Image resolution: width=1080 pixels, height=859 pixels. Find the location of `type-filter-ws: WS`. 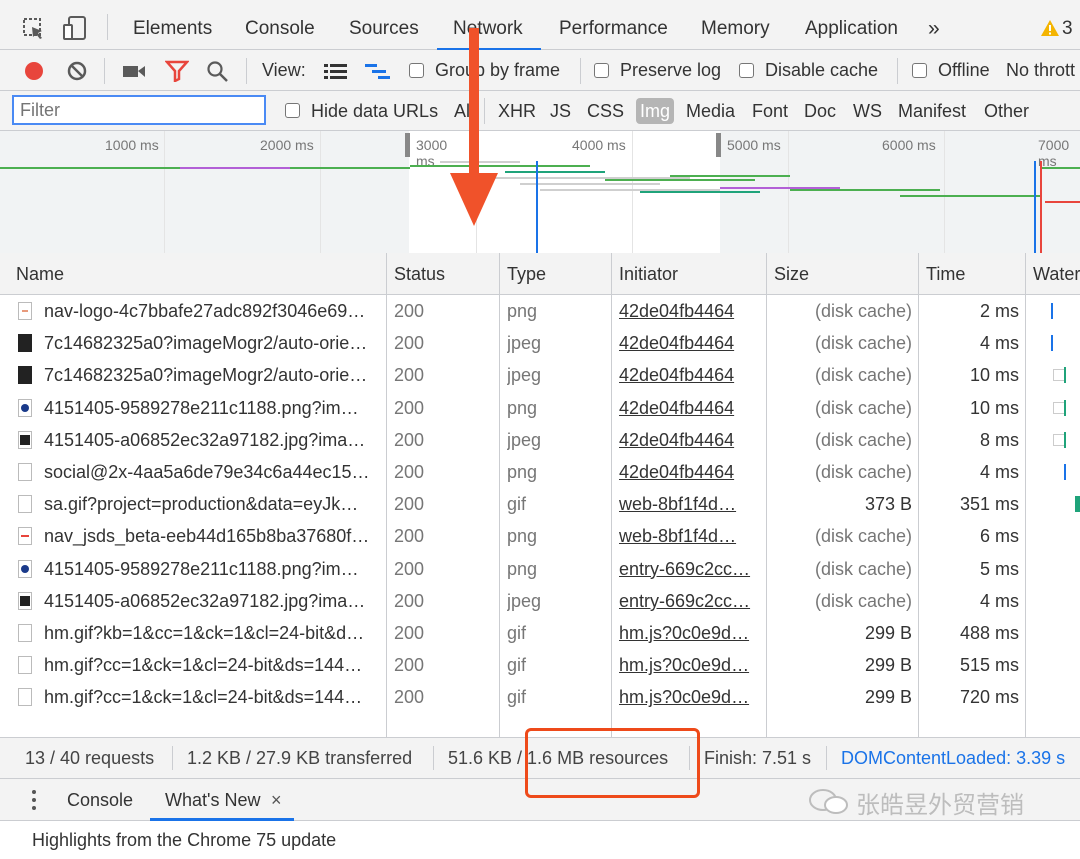

type-filter-ws: WS is located at coordinates (867, 111).